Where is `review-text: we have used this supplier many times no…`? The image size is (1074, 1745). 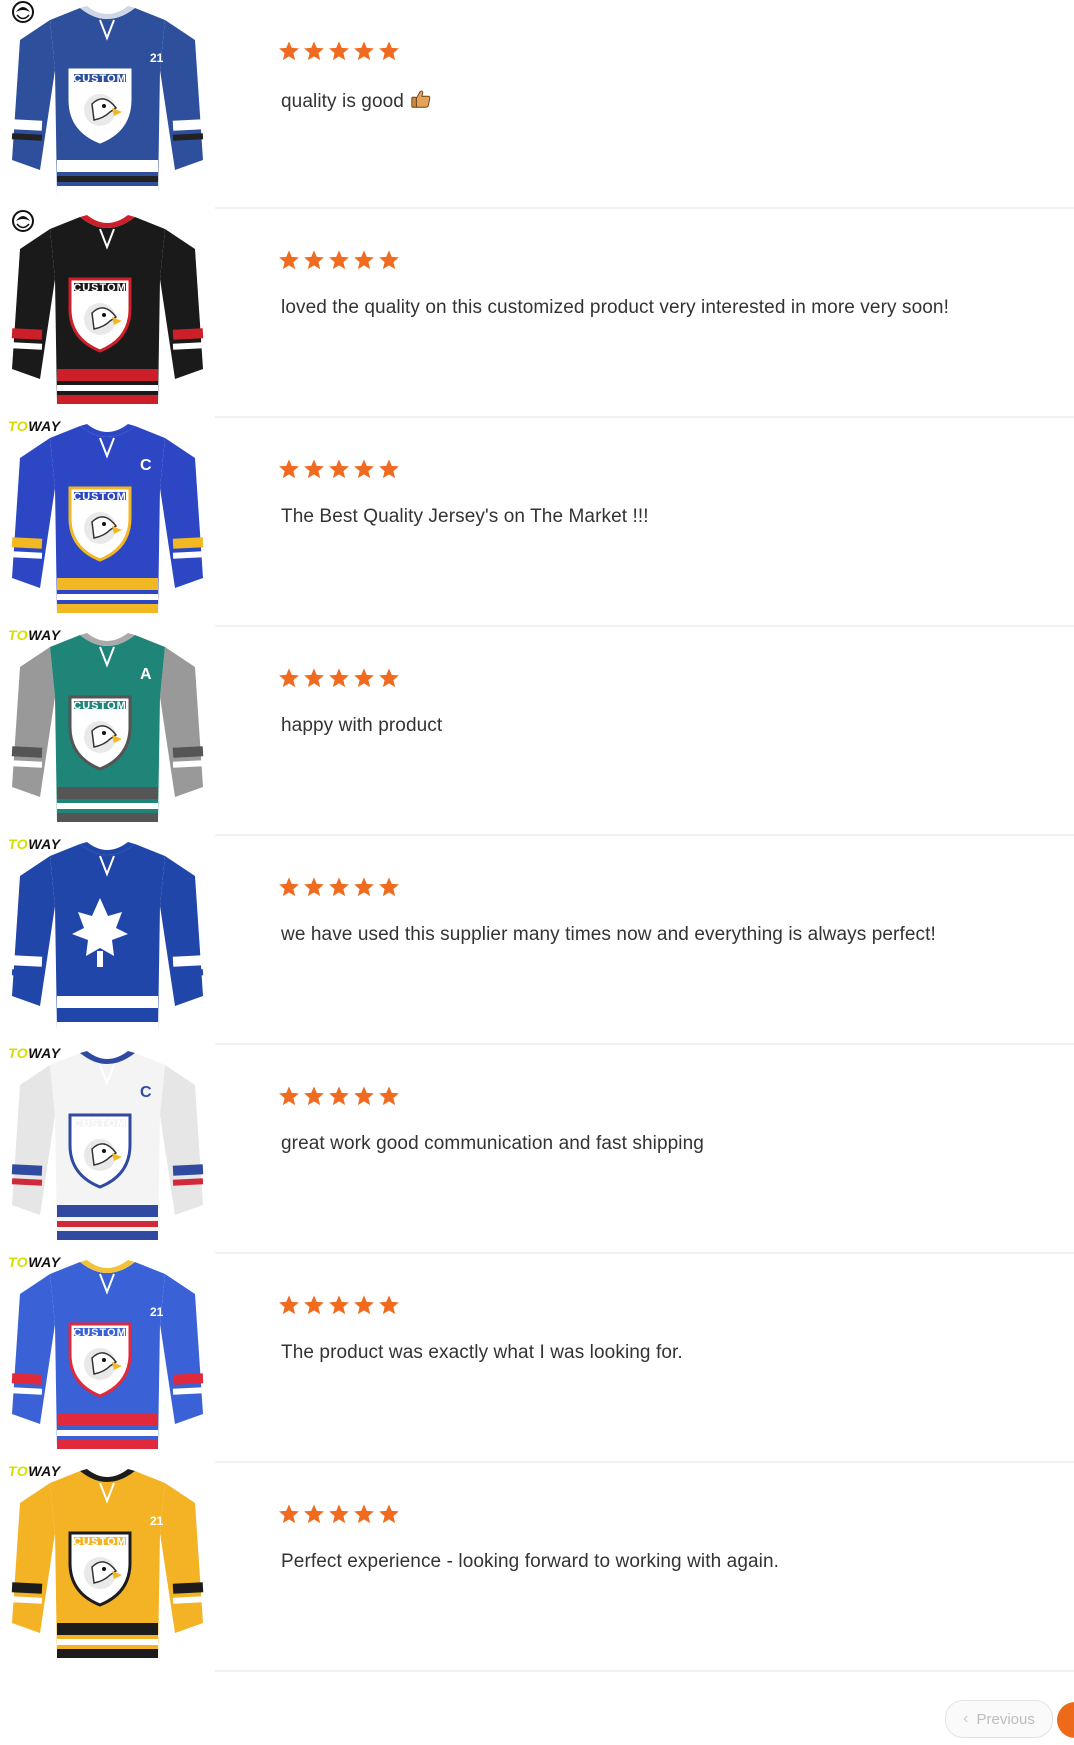 review-text: we have used this supplier many times no… is located at coordinates (608, 935).